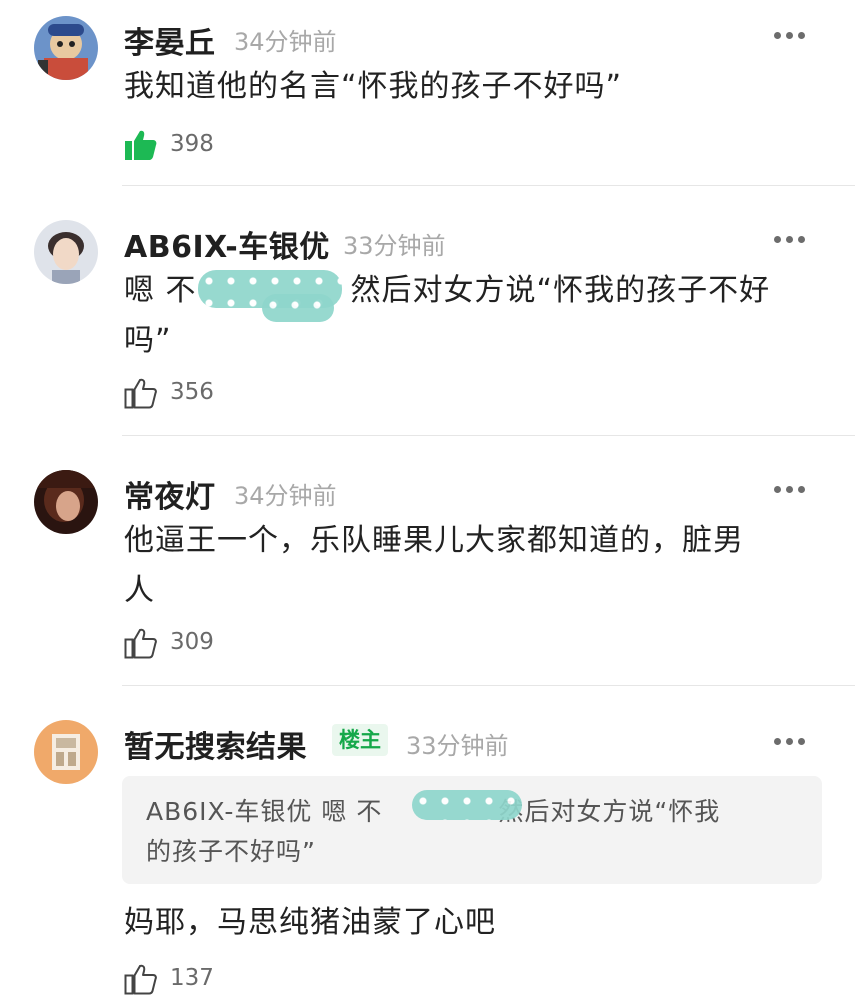 This screenshot has height=1000, width=855. Describe the element at coordinates (310, 922) in the screenshot. I see `comment-text: 妈耶，马思纯猪油蒙了心吧` at that location.